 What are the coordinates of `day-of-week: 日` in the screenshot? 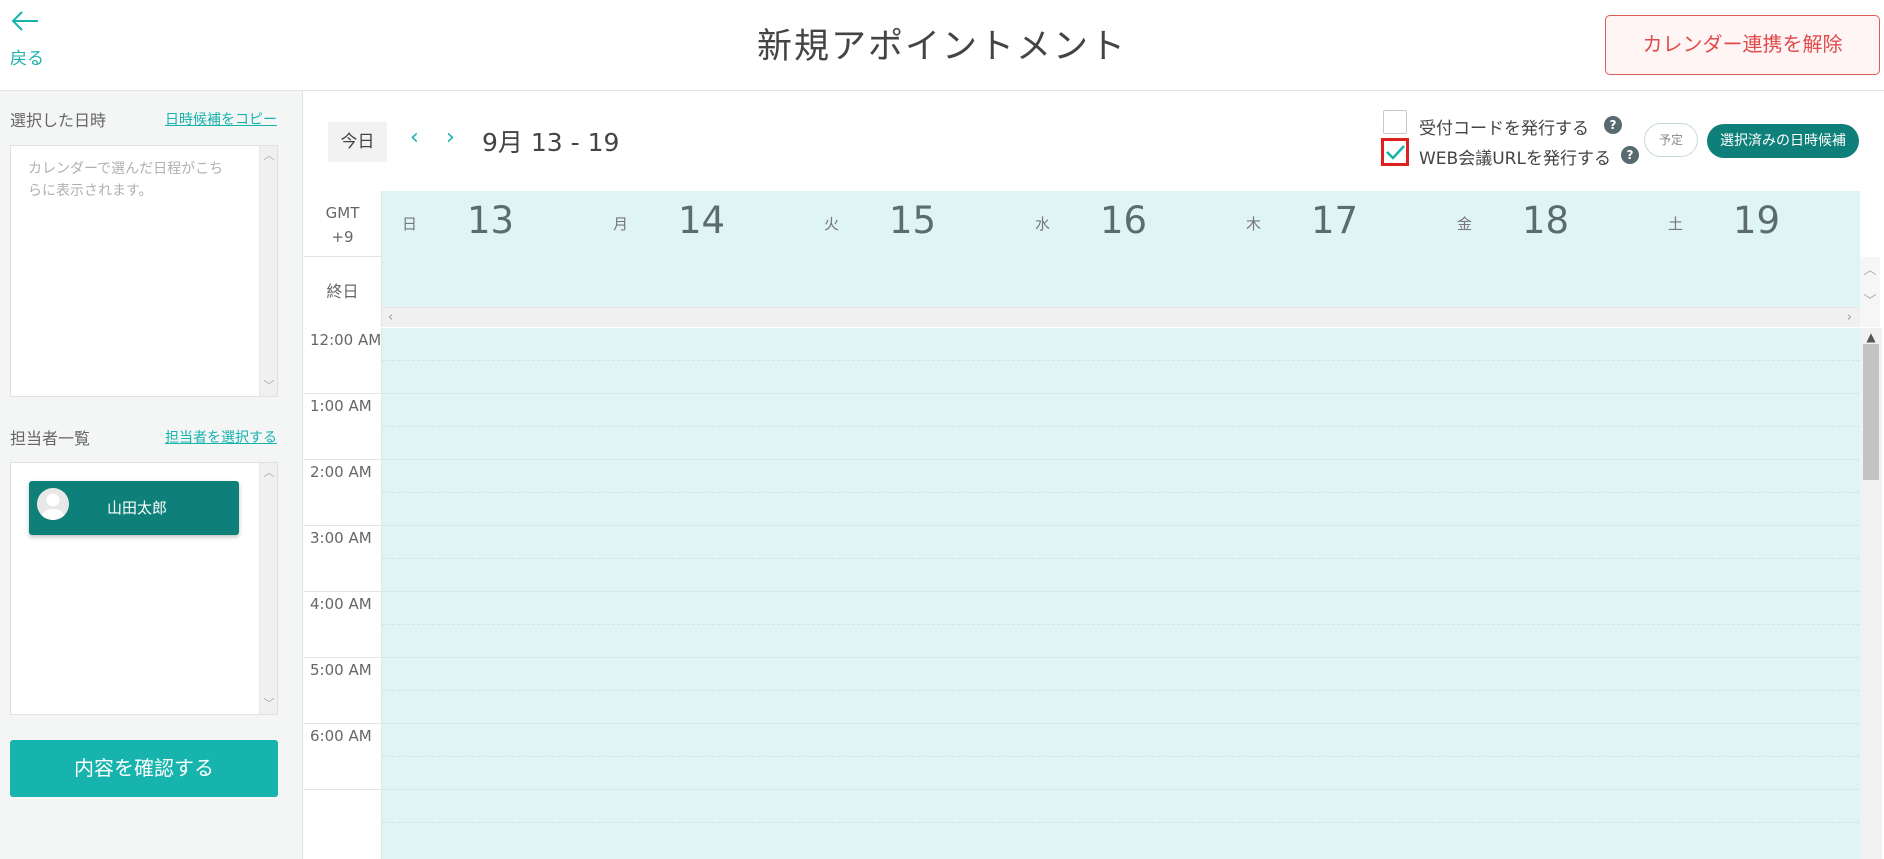 It's located at (410, 224).